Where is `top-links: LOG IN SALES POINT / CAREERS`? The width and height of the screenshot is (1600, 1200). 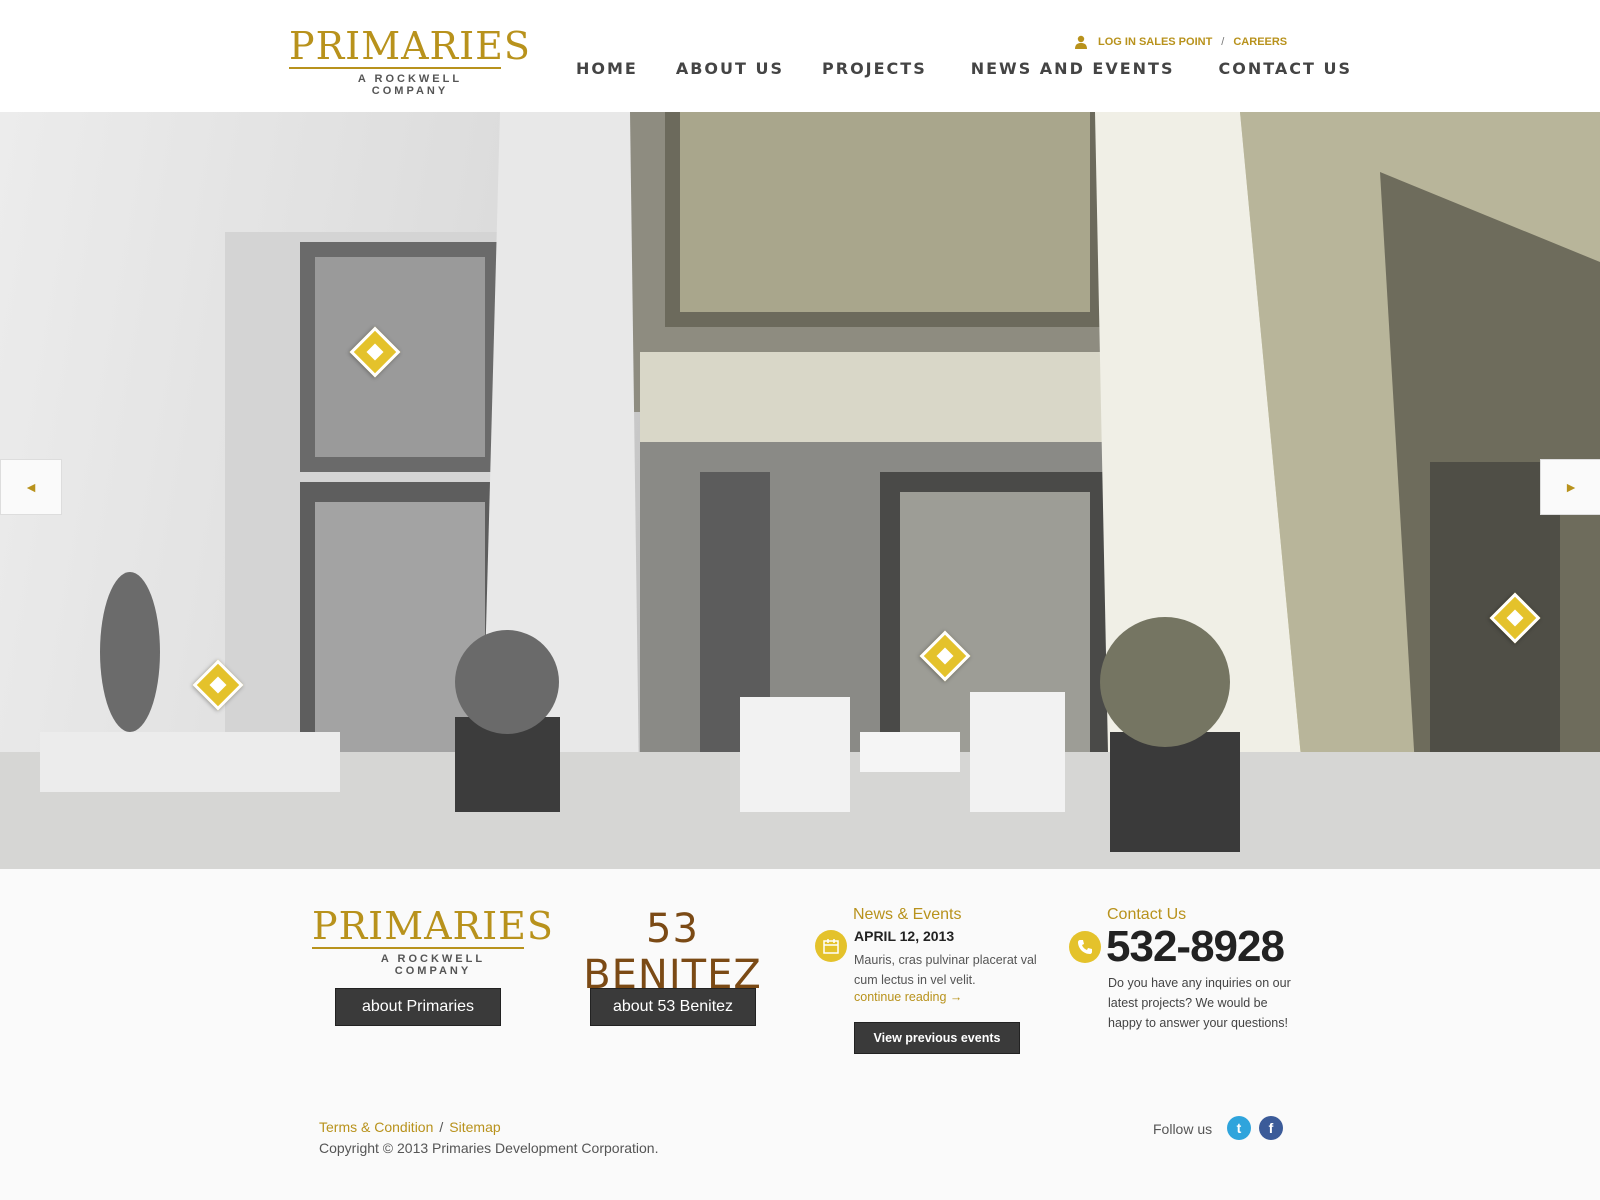 top-links: LOG IN SALES POINT / CAREERS is located at coordinates (1180, 42).